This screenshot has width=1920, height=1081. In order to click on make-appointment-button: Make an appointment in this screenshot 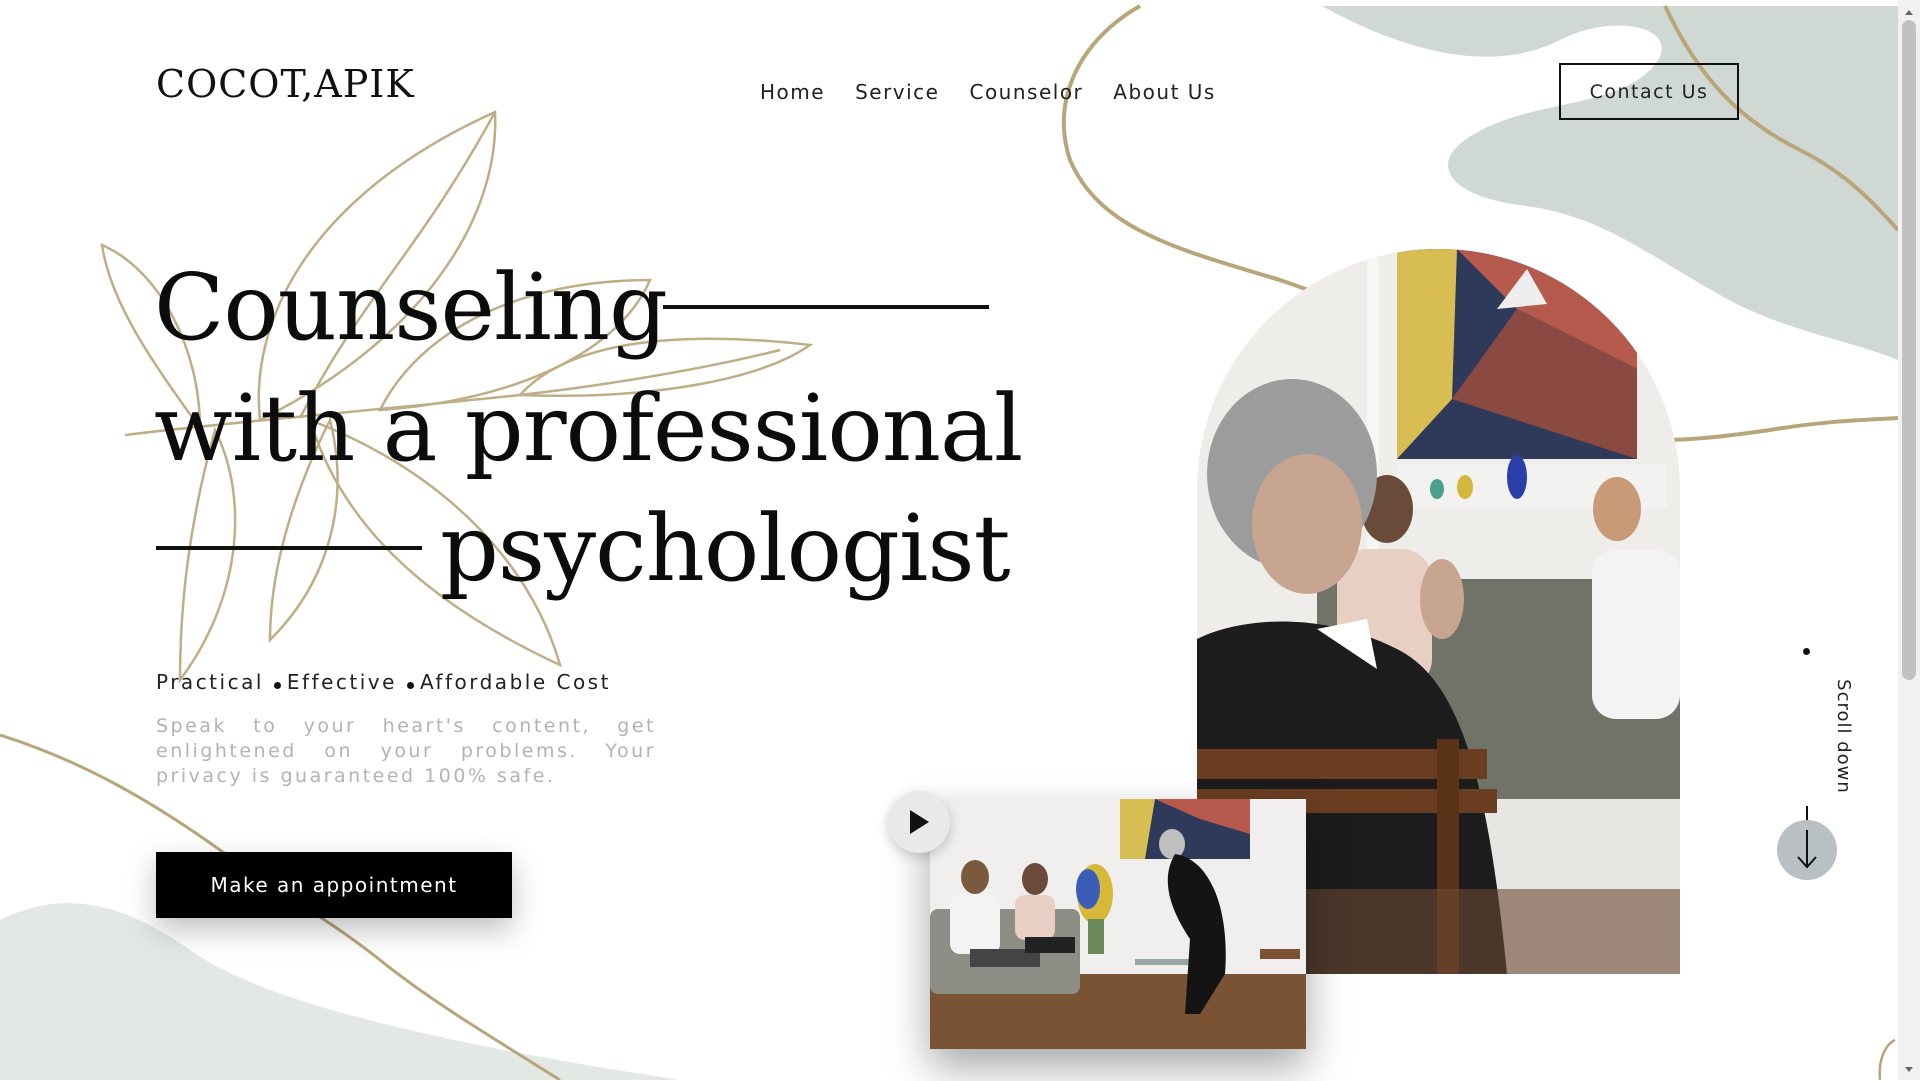, I will do `click(334, 885)`.